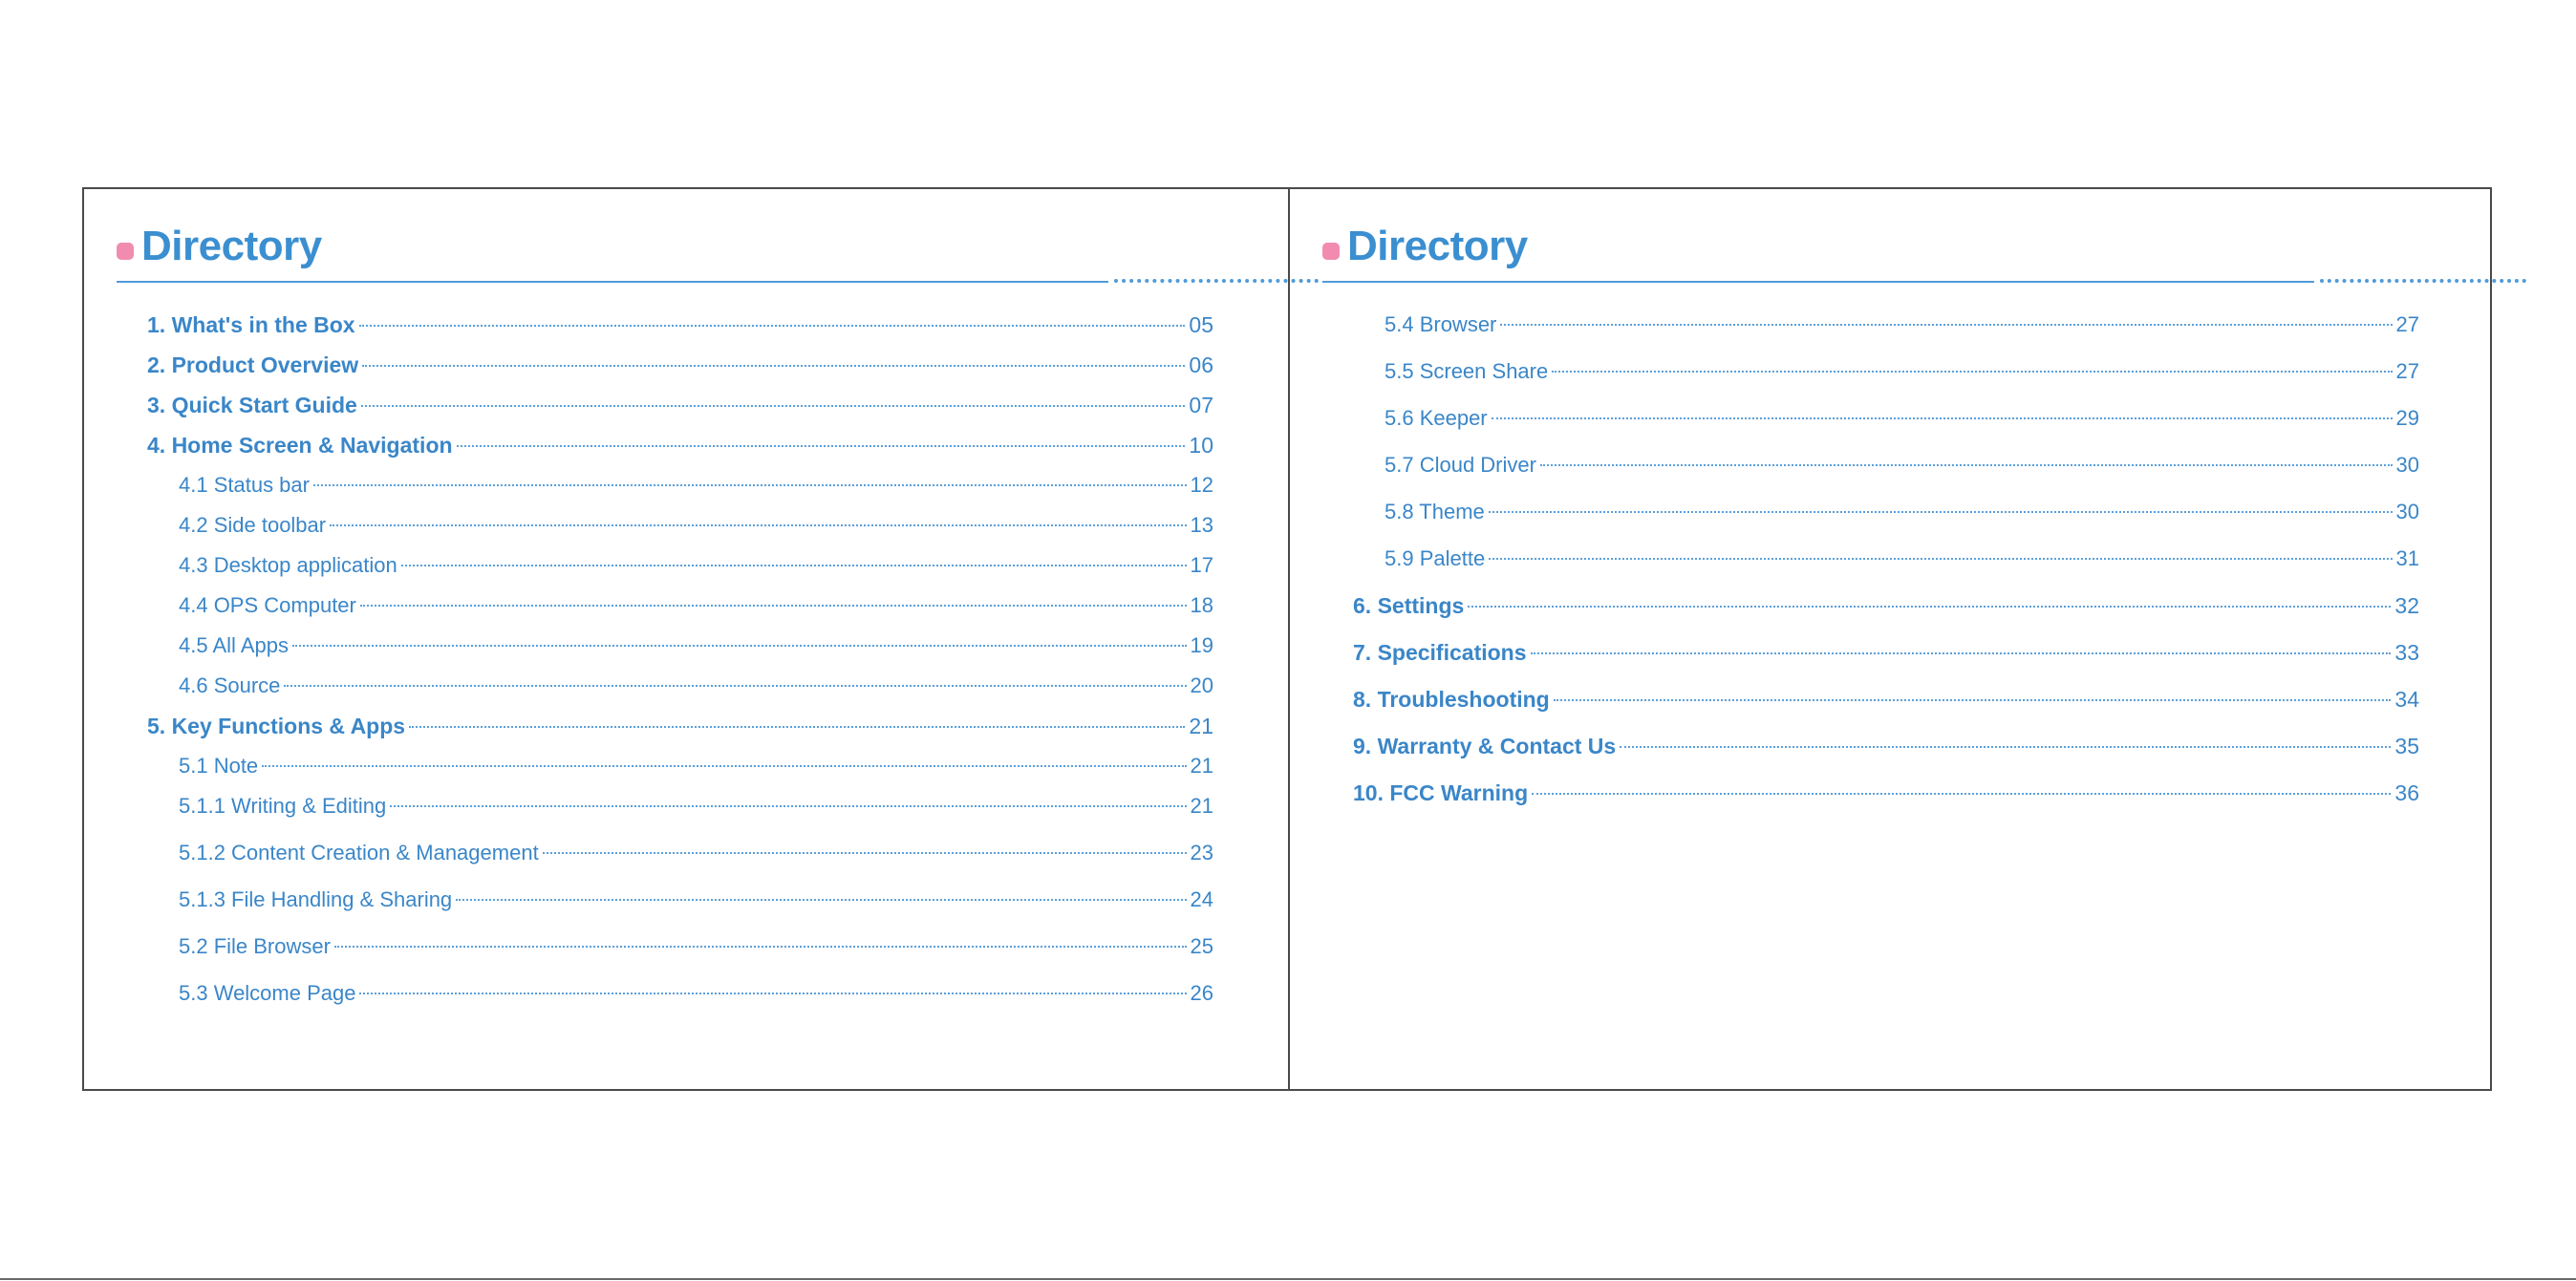 The height and width of the screenshot is (1281, 2576). Describe the element at coordinates (1902, 324) in the screenshot. I see `toc-entry: 5.4 Browser 27` at that location.